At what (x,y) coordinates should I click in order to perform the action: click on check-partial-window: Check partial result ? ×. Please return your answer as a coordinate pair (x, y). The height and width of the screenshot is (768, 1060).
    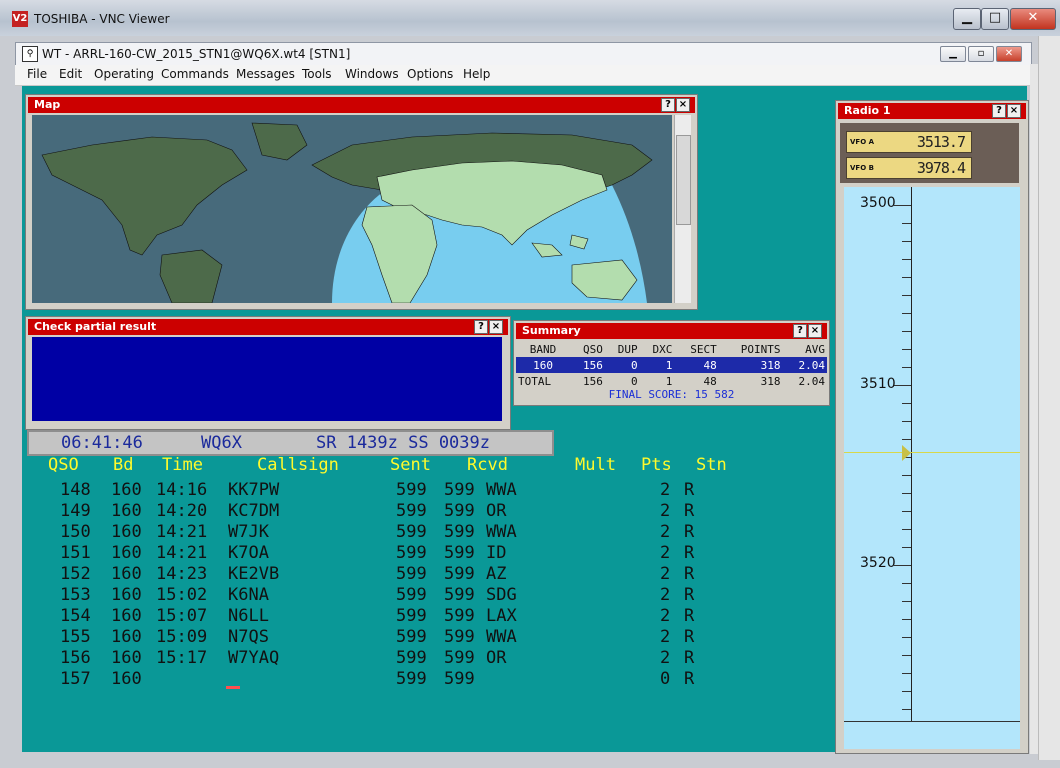
    Looking at the image, I should click on (268, 373).